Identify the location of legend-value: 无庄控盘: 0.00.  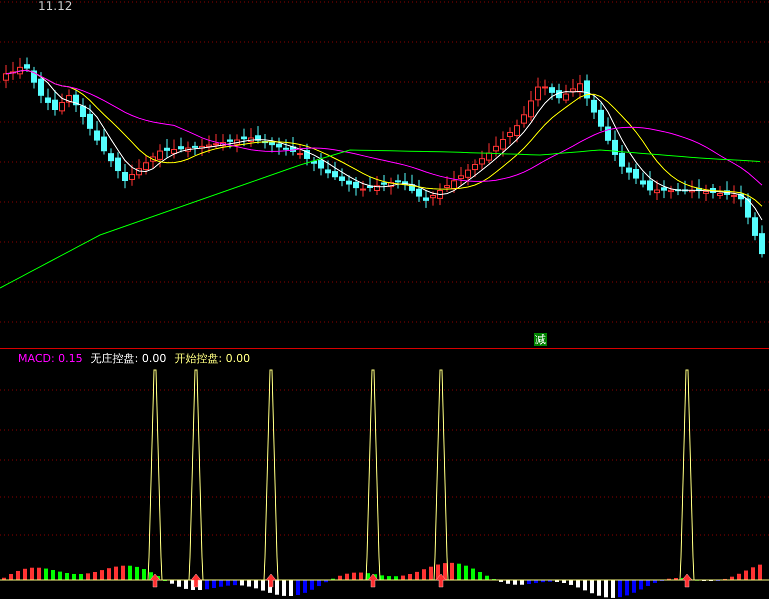
(128, 358).